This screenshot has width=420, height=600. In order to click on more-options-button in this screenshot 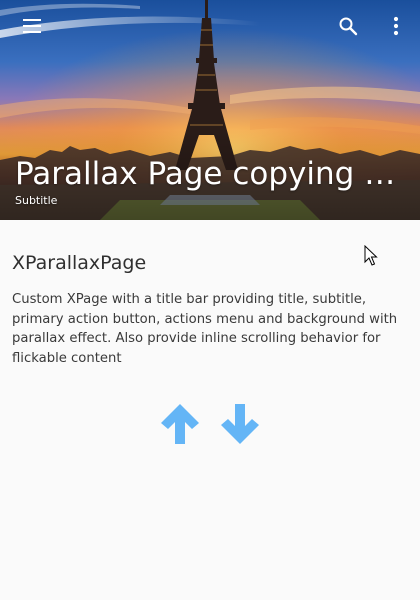, I will do `click(396, 26)`.